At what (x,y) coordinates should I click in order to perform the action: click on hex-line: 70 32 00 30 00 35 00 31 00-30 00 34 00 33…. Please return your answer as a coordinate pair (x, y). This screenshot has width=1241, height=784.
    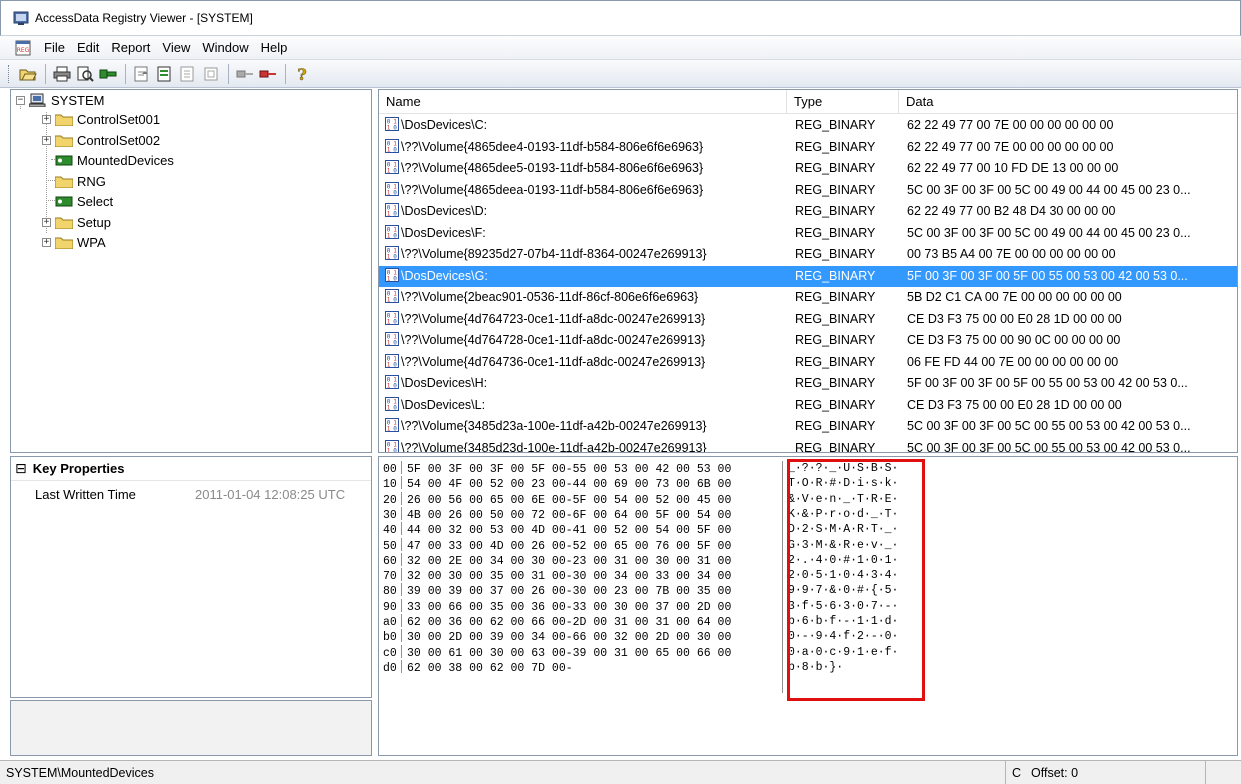
    Looking at the image, I should click on (557, 575).